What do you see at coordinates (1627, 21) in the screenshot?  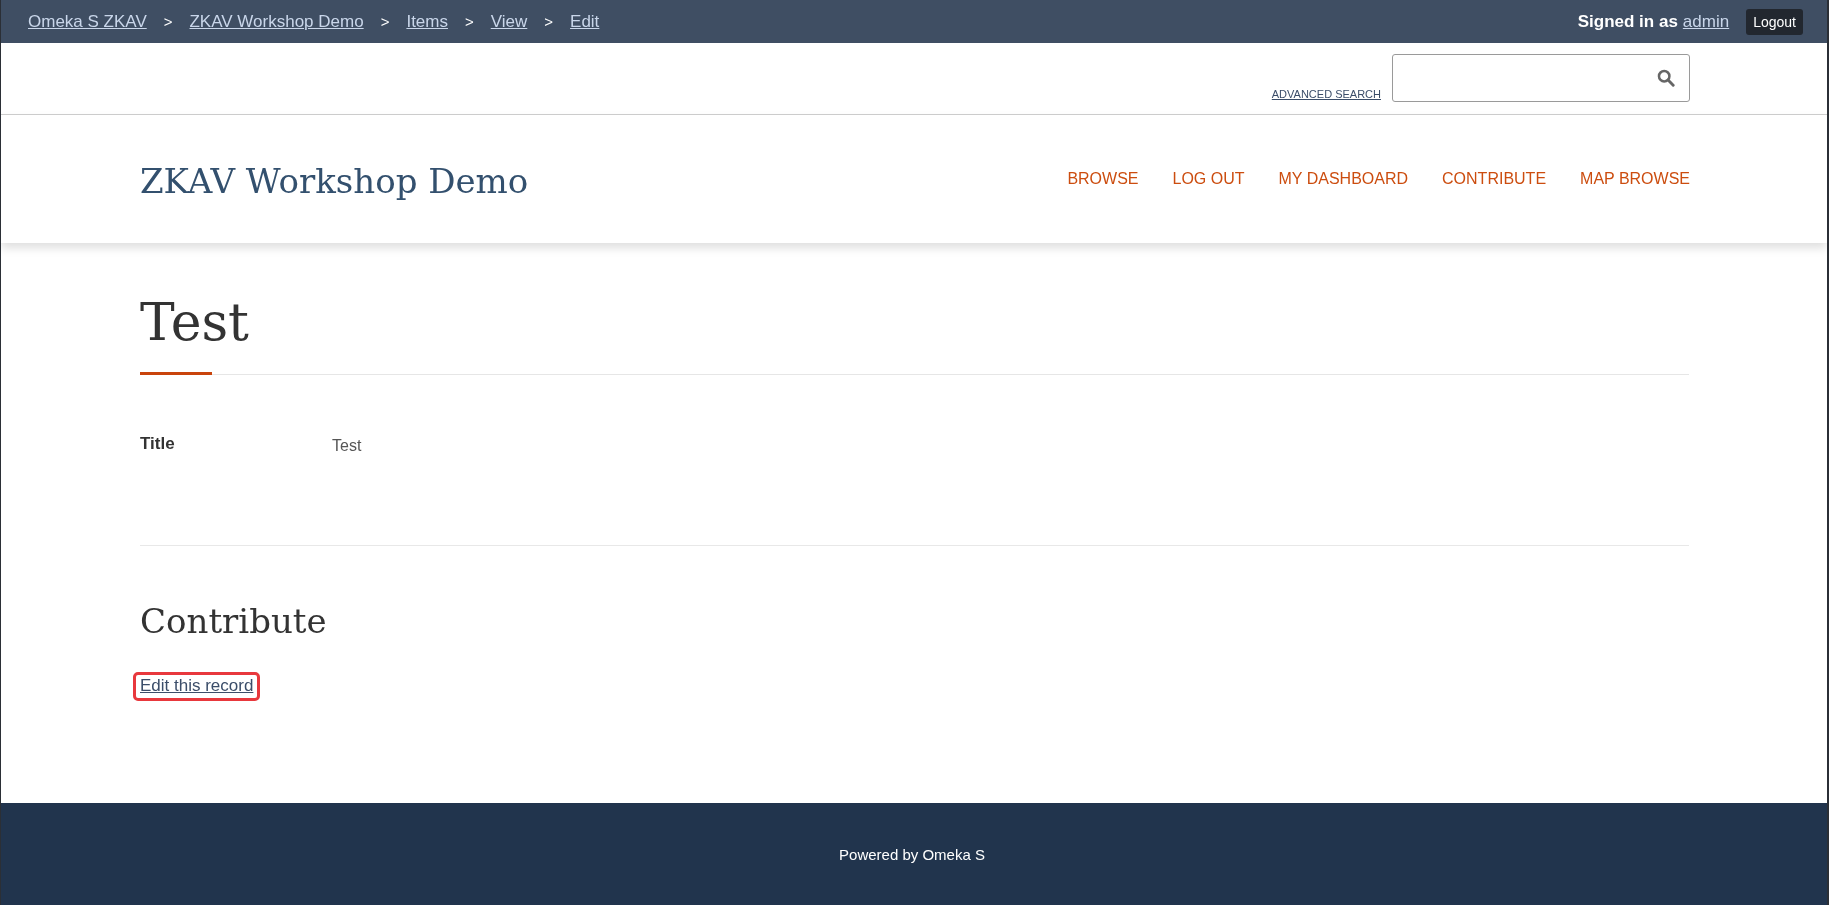 I see `signed-in-label: Signed in as` at bounding box center [1627, 21].